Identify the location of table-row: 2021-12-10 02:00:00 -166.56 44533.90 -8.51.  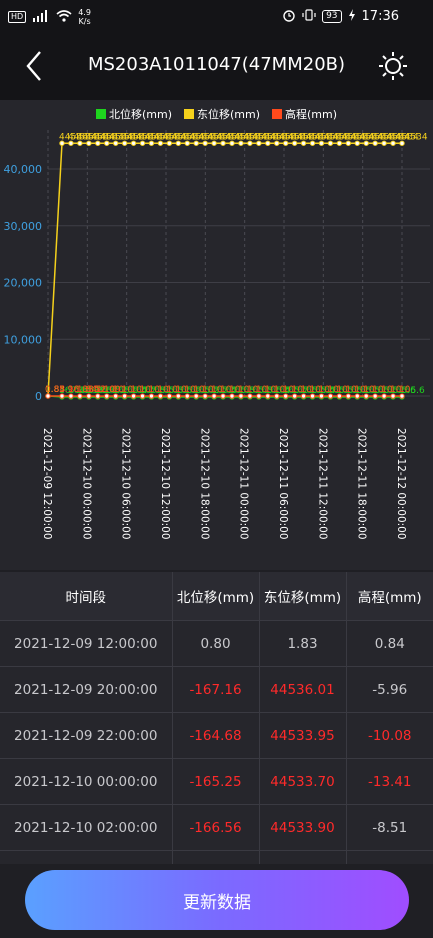
(216, 827).